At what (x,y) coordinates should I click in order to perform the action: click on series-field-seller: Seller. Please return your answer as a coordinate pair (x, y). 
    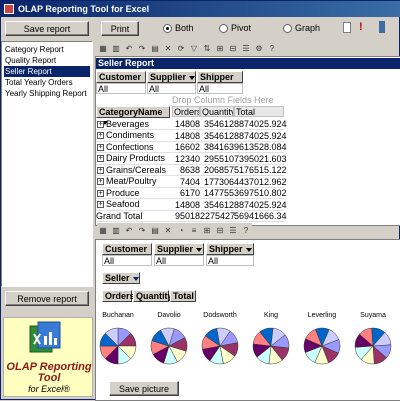
    Looking at the image, I should click on (121, 278).